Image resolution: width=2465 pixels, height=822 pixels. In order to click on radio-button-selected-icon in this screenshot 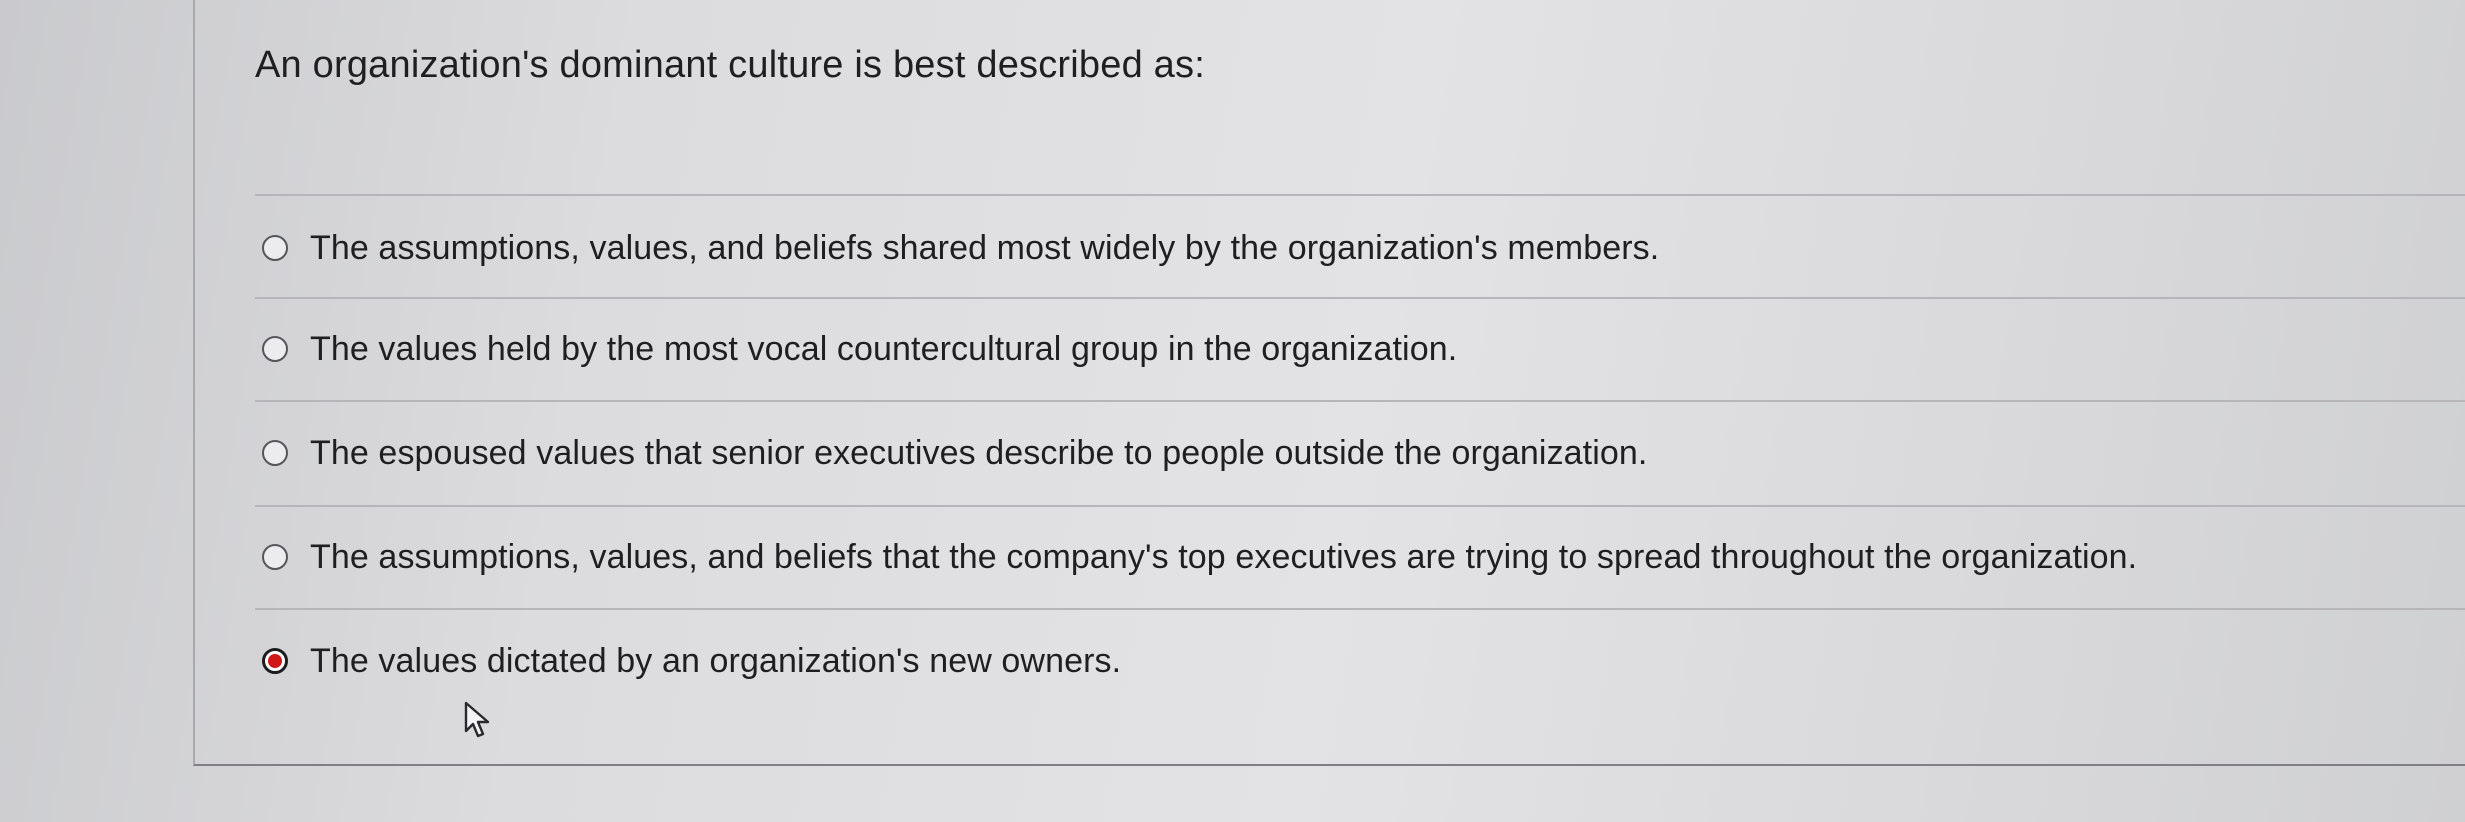, I will do `click(275, 661)`.